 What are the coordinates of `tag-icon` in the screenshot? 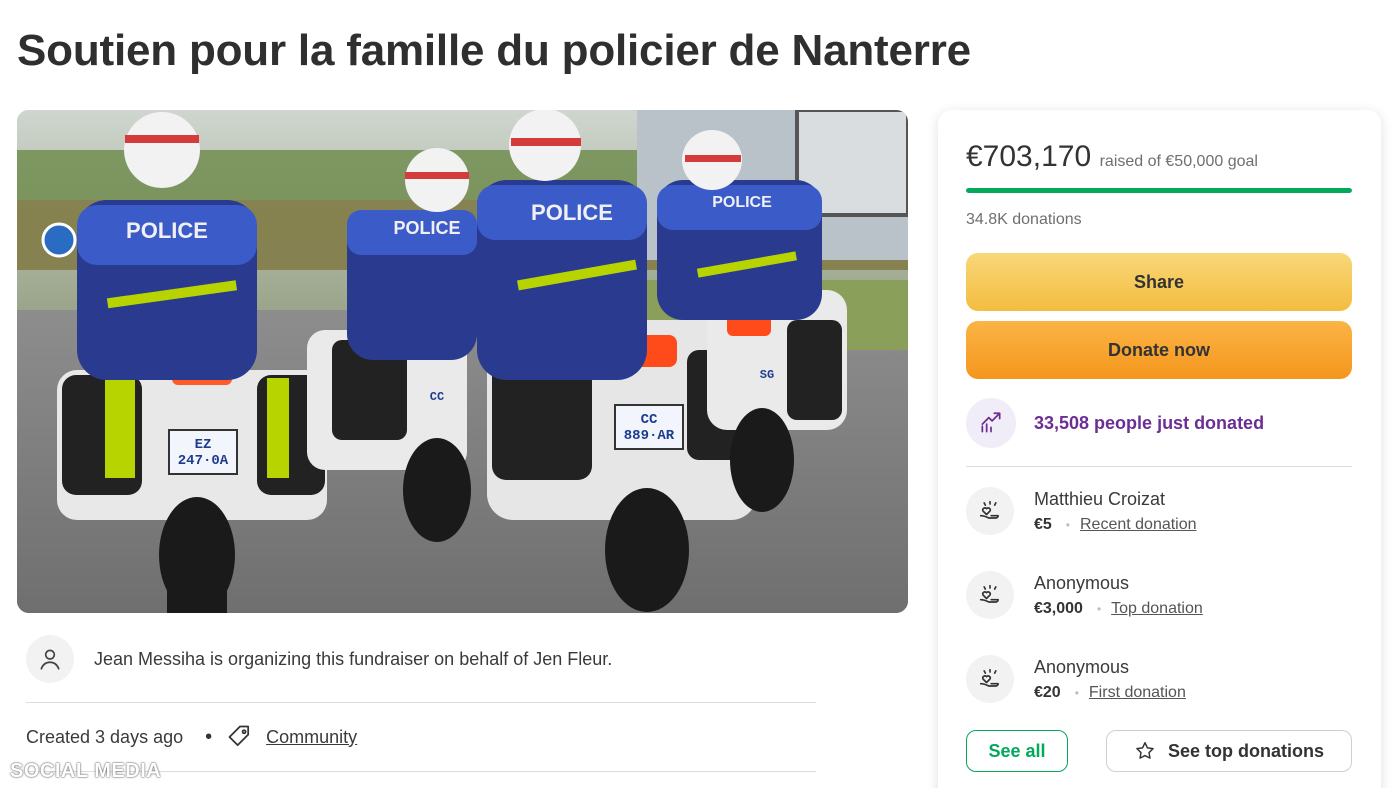 It's located at (240, 737).